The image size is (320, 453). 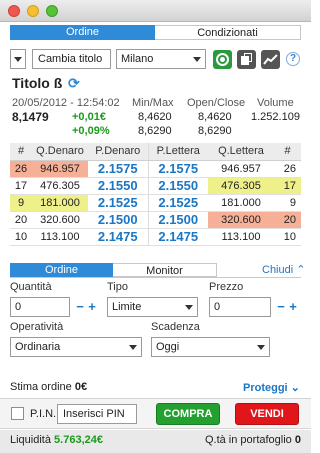 I want to click on ask-price: 2.1475, so click(x=178, y=237).